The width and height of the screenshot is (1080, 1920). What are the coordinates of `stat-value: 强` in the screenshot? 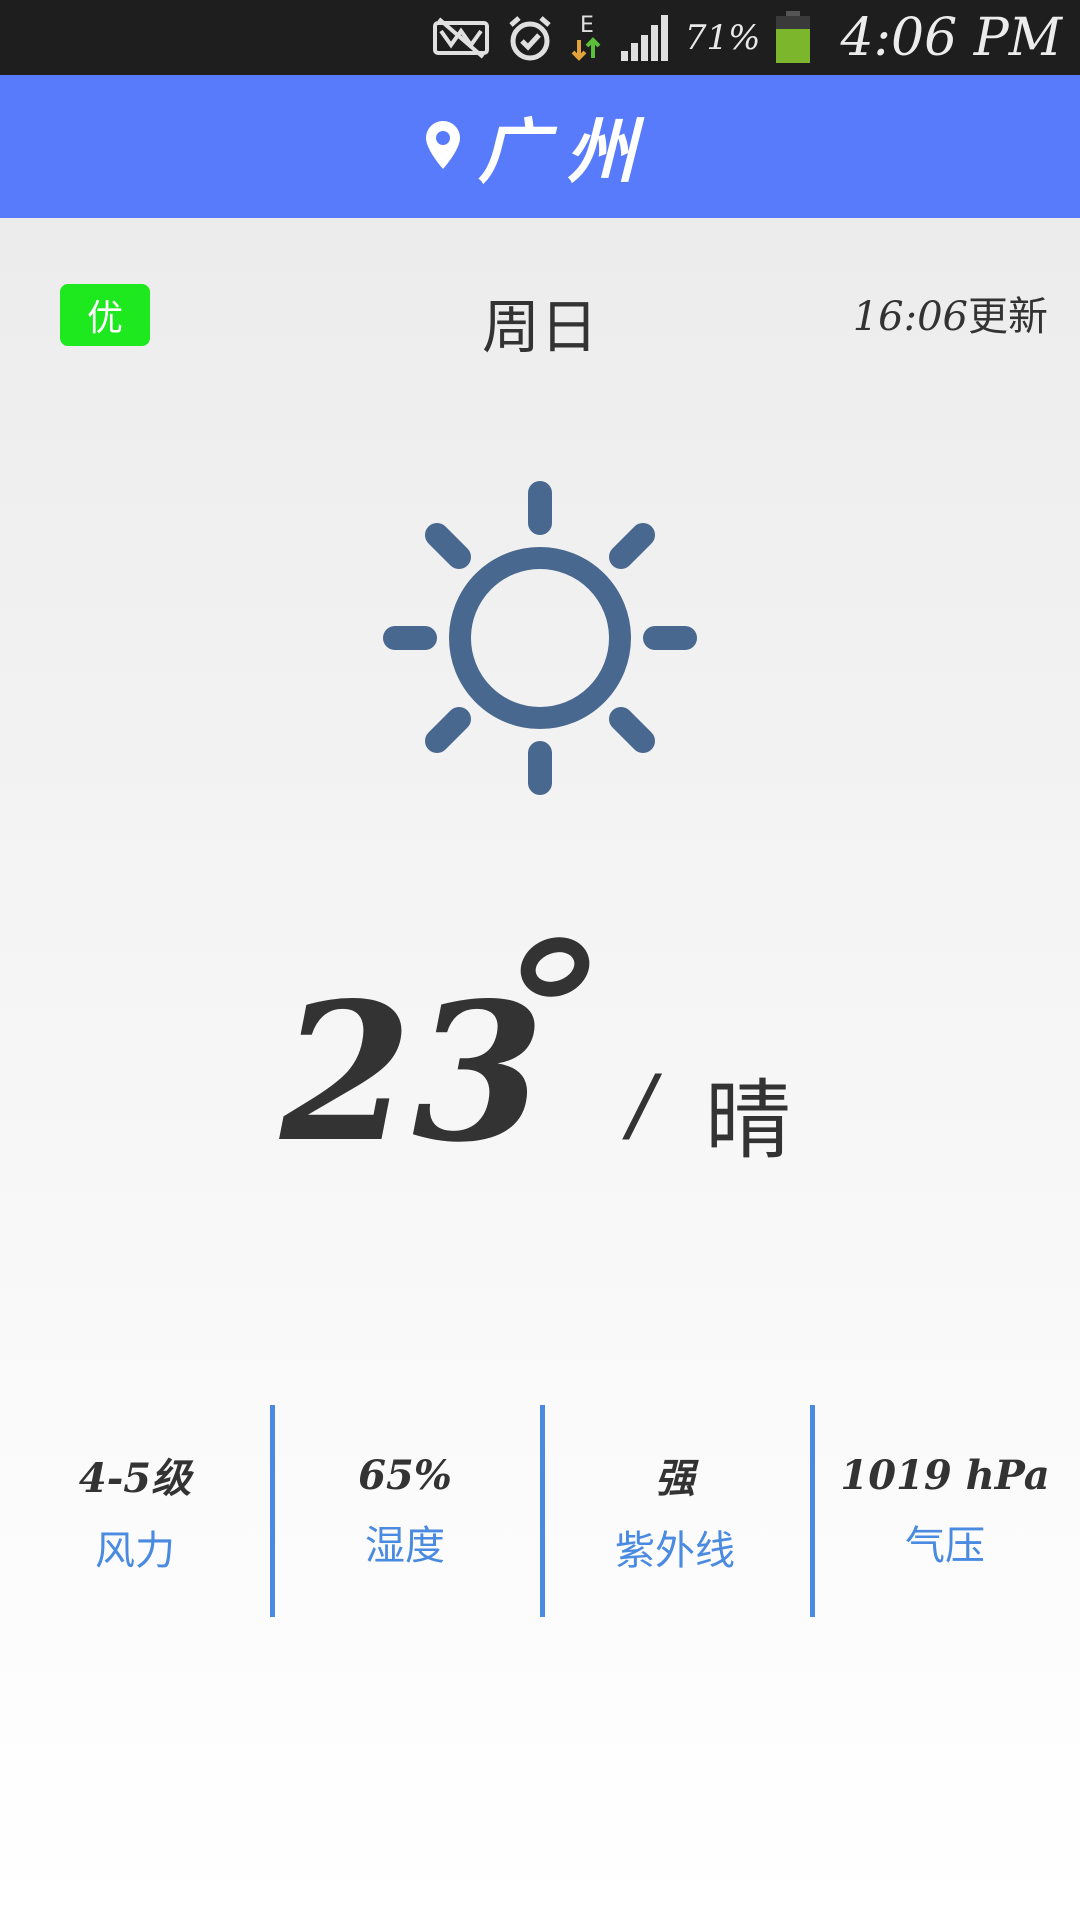 It's located at (675, 1478).